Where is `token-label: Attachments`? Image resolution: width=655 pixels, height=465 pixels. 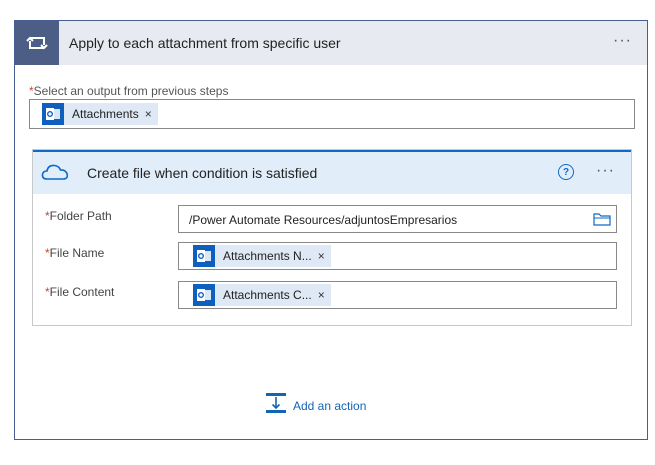
token-label: Attachments is located at coordinates (105, 114).